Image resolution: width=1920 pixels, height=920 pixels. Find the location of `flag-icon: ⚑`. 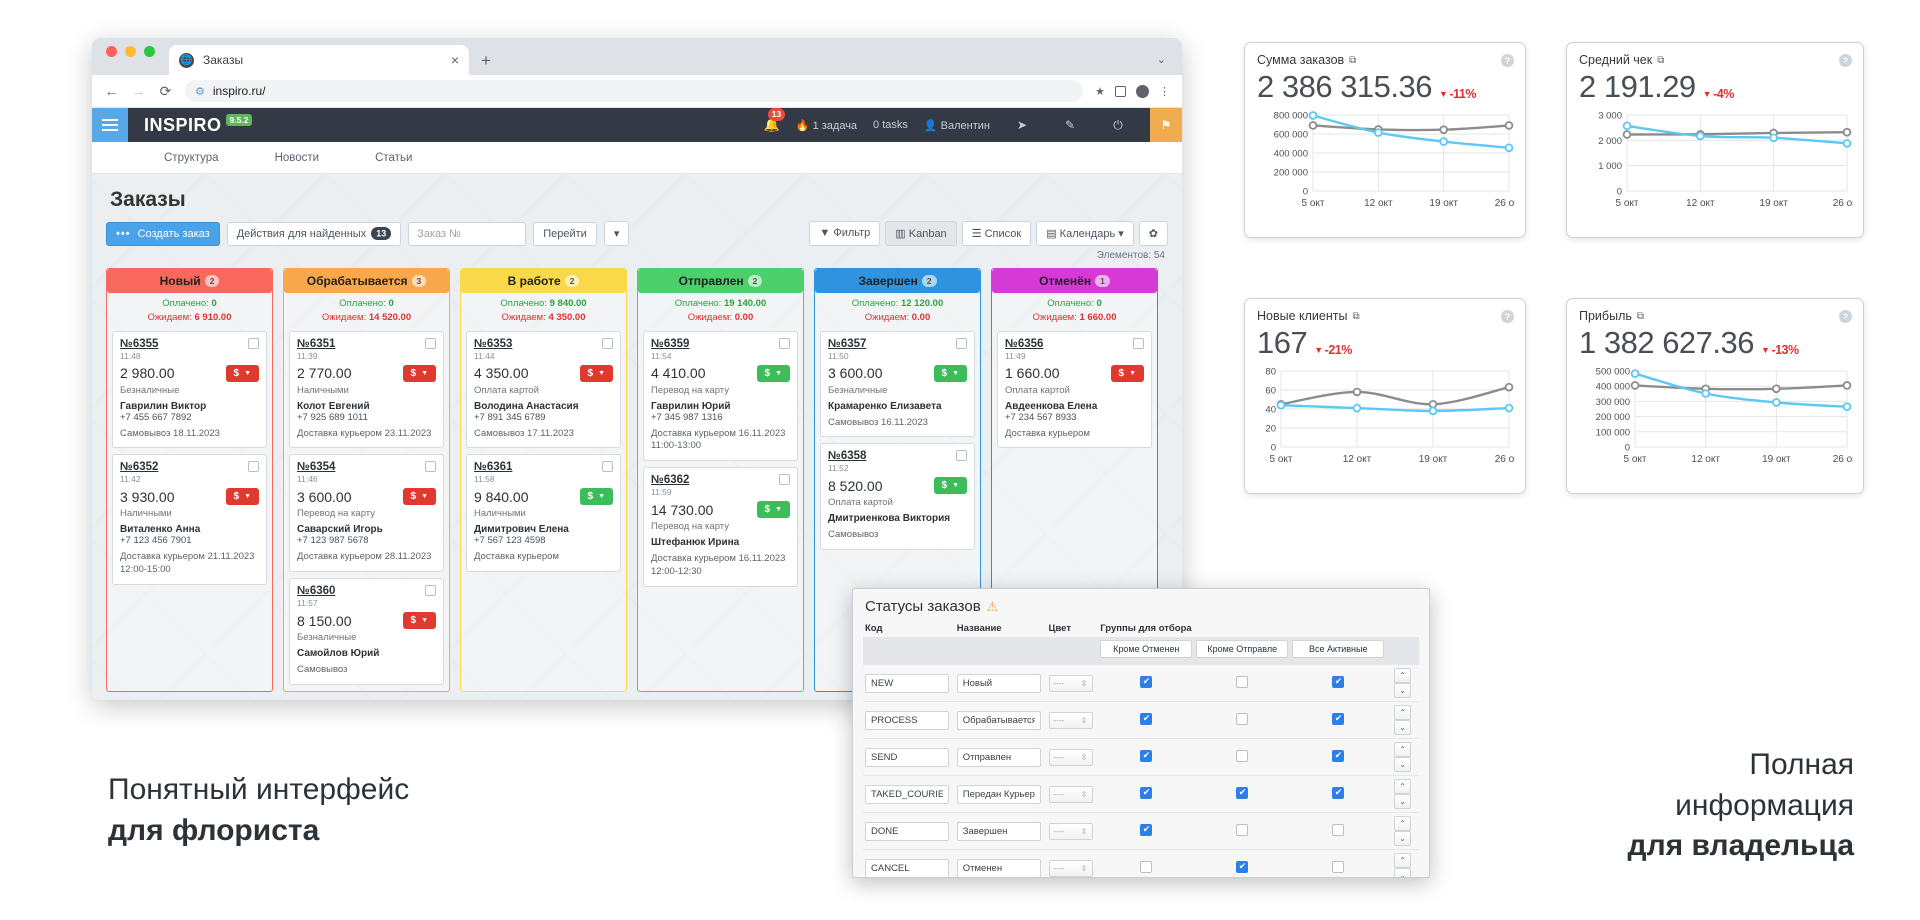

flag-icon: ⚑ is located at coordinates (1166, 125).